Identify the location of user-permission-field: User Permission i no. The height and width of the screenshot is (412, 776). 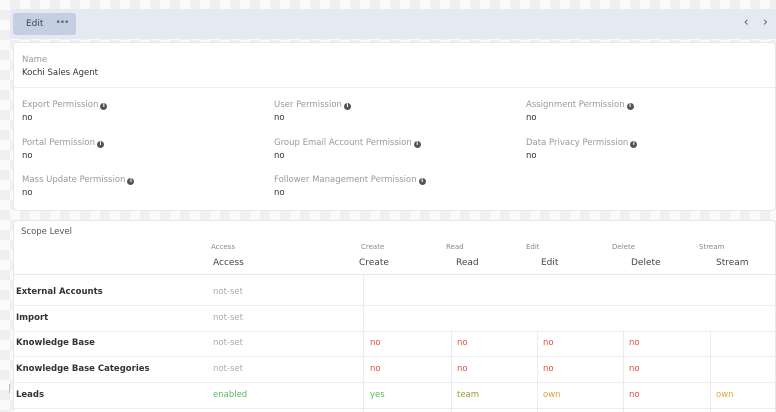
(312, 112).